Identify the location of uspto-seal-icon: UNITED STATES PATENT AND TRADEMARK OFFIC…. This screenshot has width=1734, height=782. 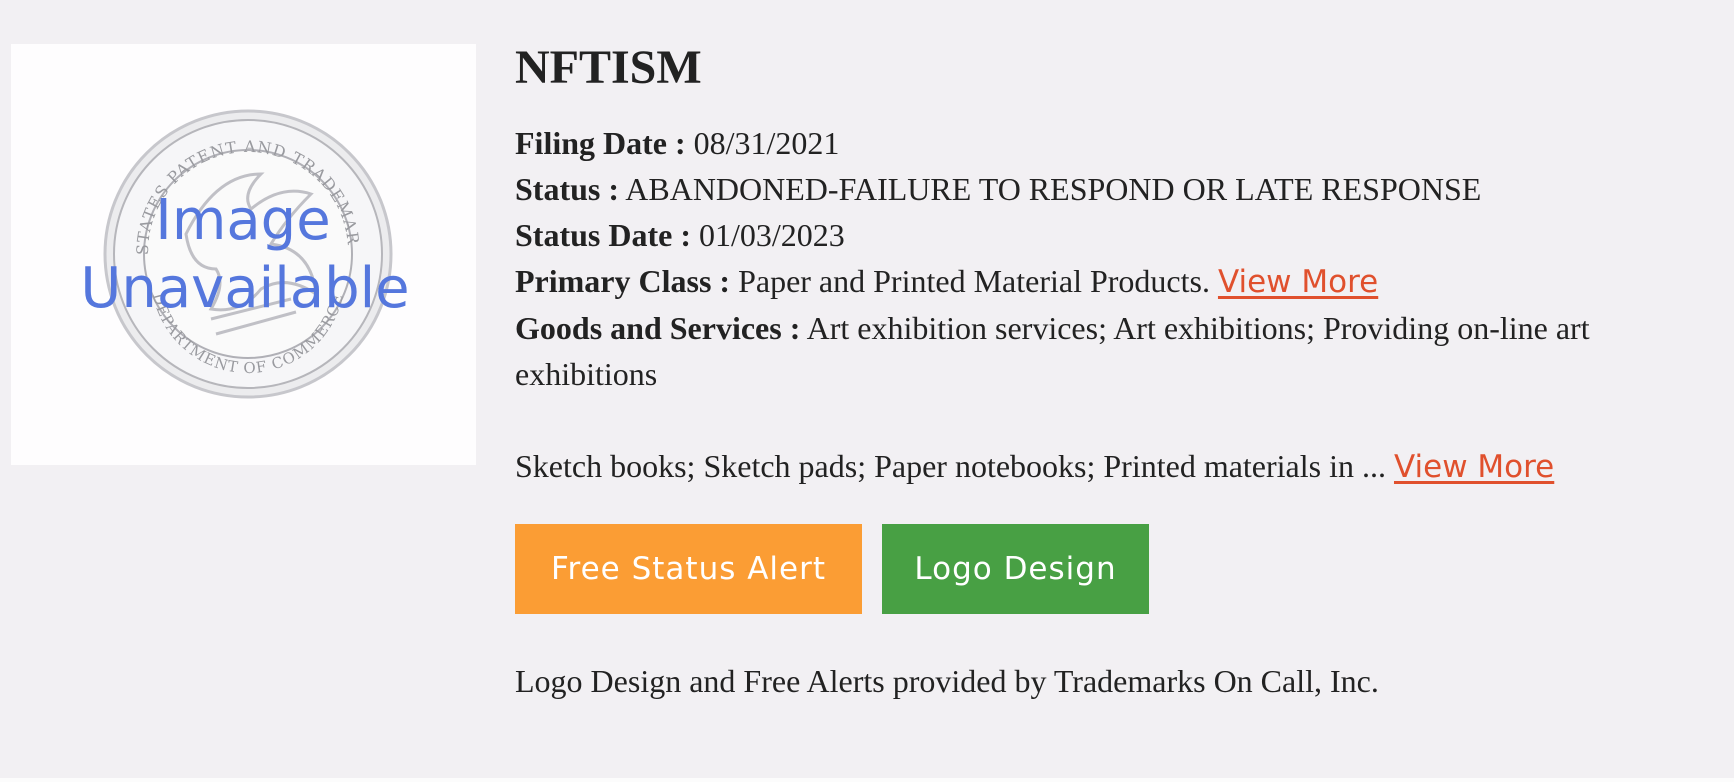
(210, 221).